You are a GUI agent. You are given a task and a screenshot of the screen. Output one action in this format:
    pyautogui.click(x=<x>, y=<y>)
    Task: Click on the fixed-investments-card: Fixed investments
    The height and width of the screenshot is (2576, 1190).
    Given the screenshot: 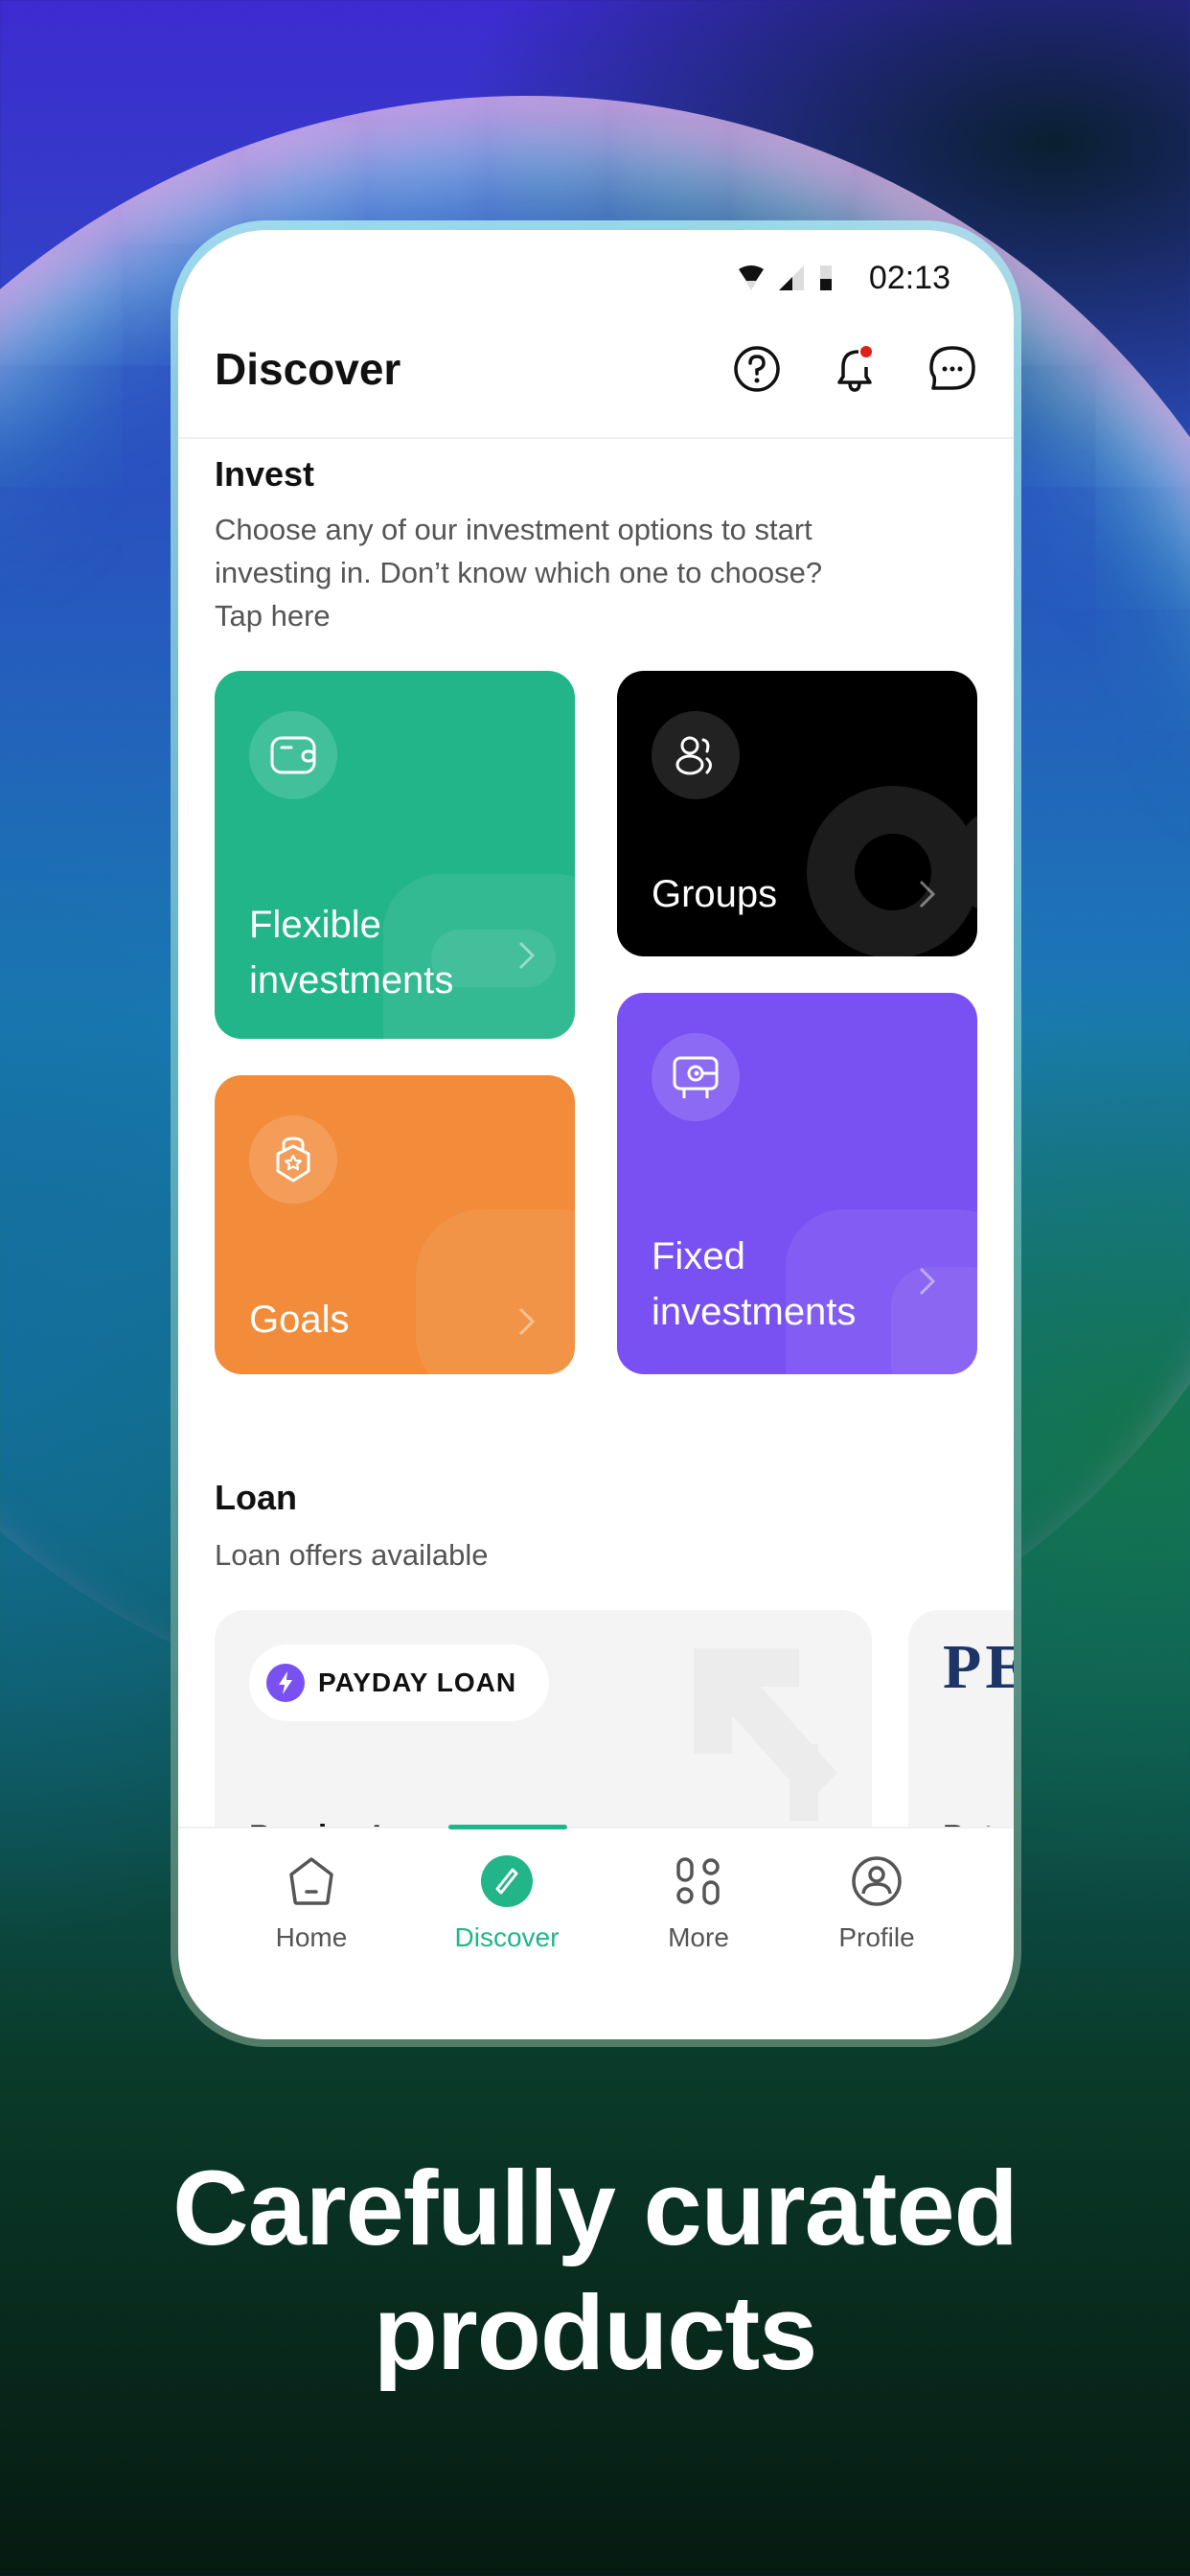 What is the action you would take?
    pyautogui.click(x=797, y=1183)
    